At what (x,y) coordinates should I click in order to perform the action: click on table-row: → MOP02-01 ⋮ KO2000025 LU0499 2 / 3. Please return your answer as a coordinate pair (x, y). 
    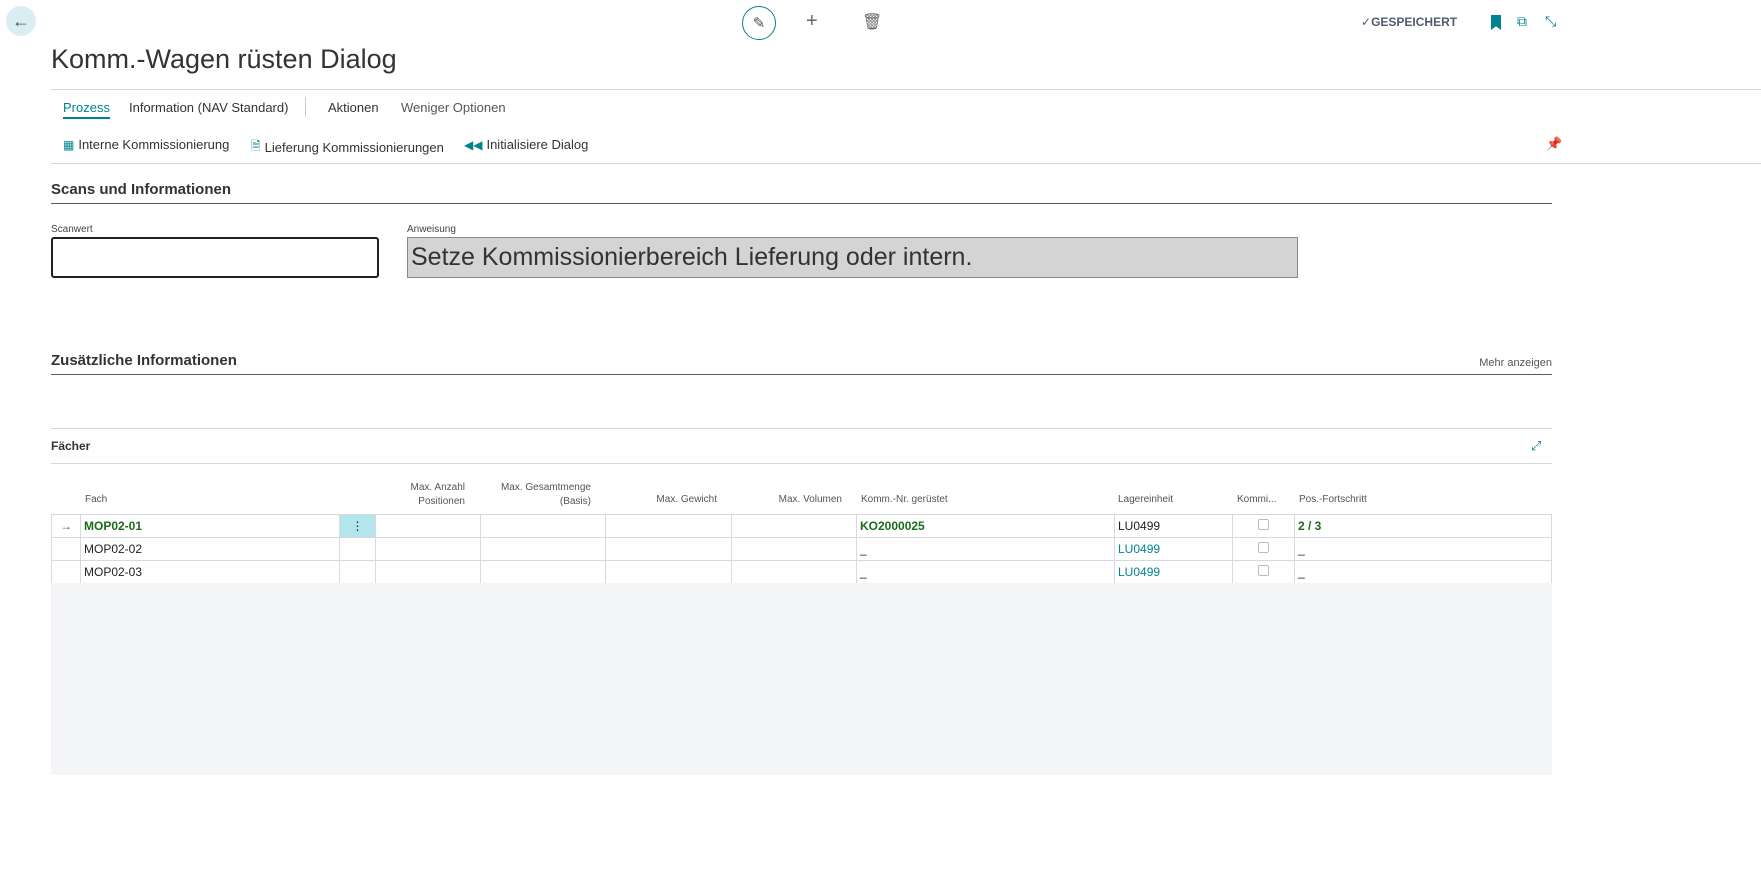
    Looking at the image, I should click on (801, 526).